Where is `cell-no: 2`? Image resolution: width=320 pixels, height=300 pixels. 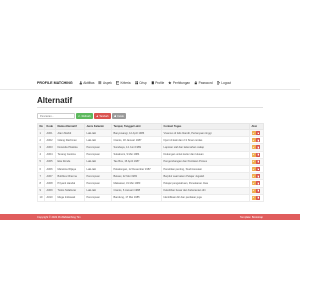 cell-no: 2 is located at coordinates (41, 140).